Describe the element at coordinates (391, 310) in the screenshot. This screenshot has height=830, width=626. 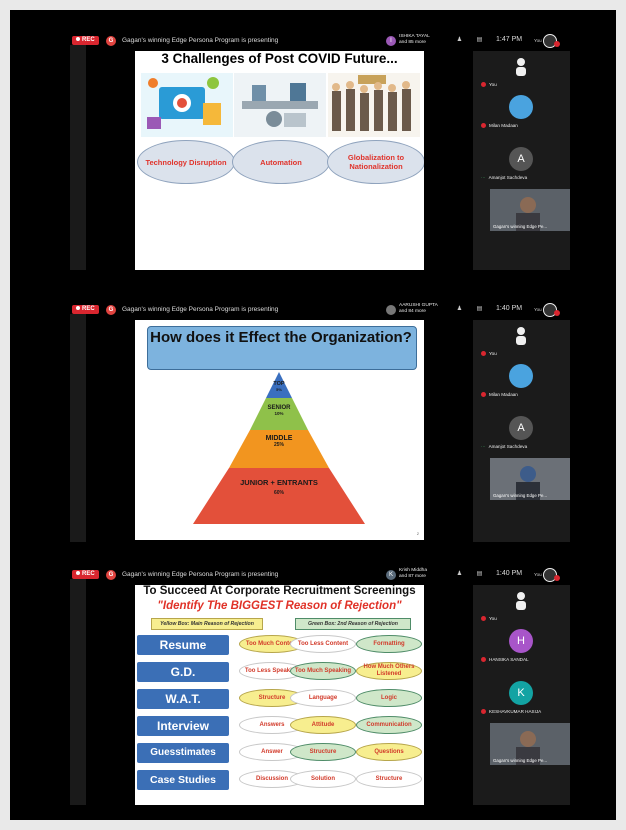
I see `viewer-avatar` at that location.